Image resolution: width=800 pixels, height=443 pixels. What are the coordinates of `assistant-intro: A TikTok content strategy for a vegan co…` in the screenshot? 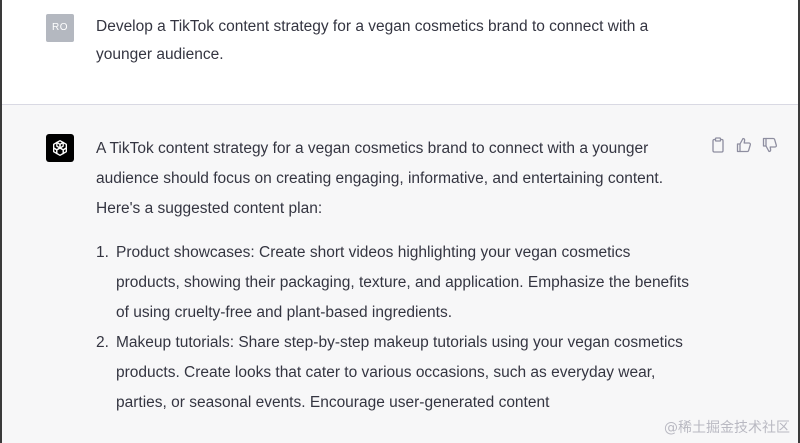 It's located at (379, 178).